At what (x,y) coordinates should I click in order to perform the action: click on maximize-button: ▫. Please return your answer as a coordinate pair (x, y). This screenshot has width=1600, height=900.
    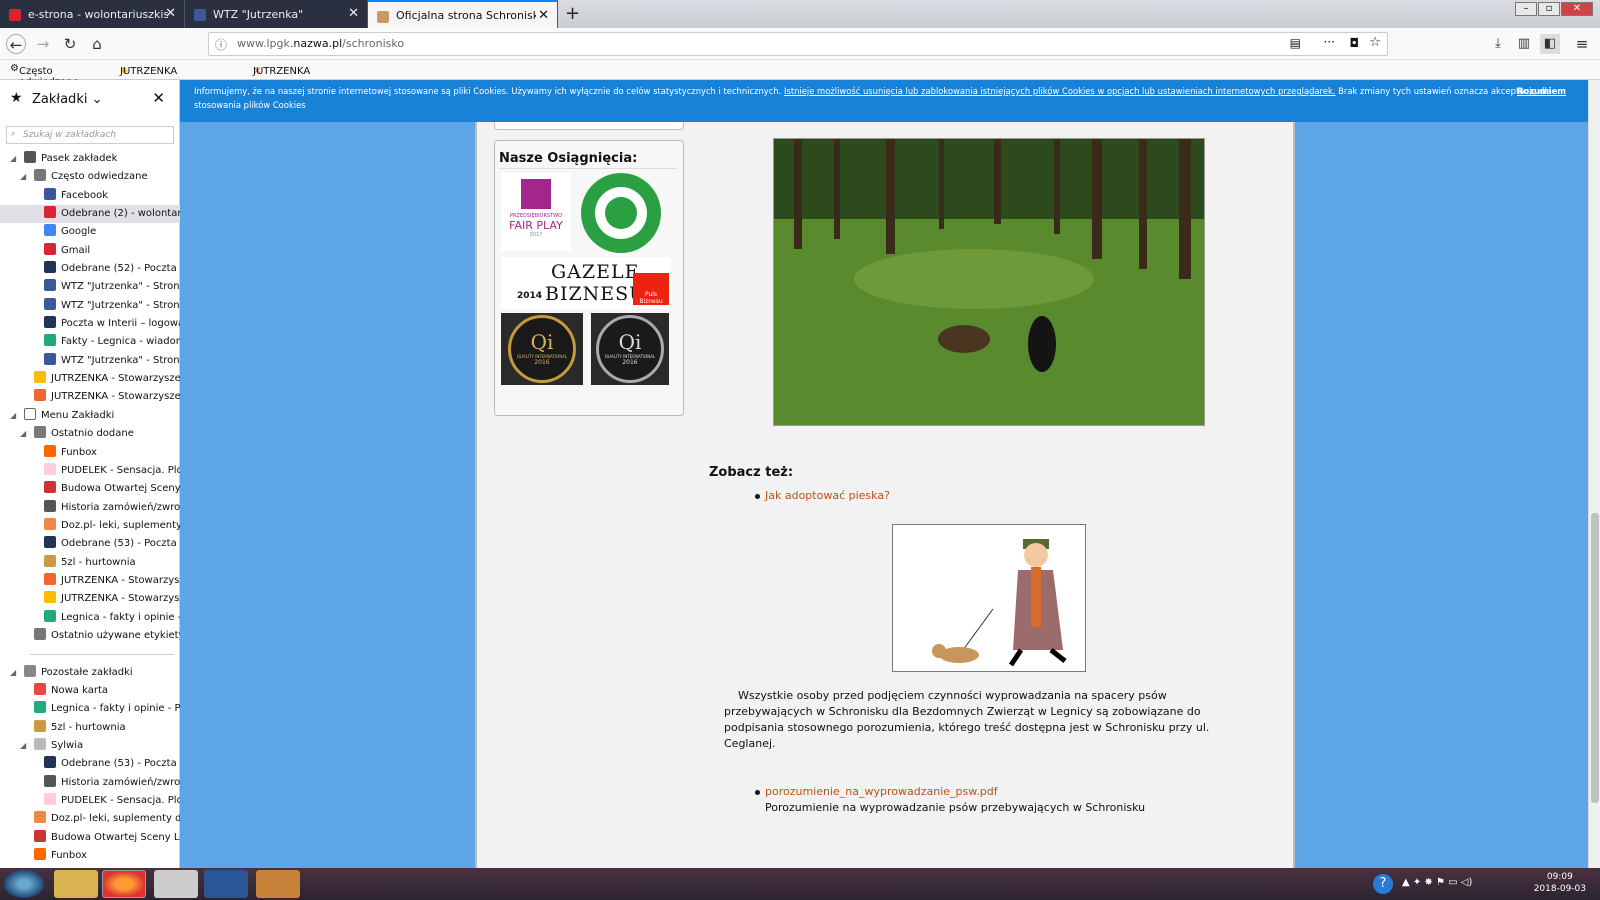
    Looking at the image, I should click on (1549, 9).